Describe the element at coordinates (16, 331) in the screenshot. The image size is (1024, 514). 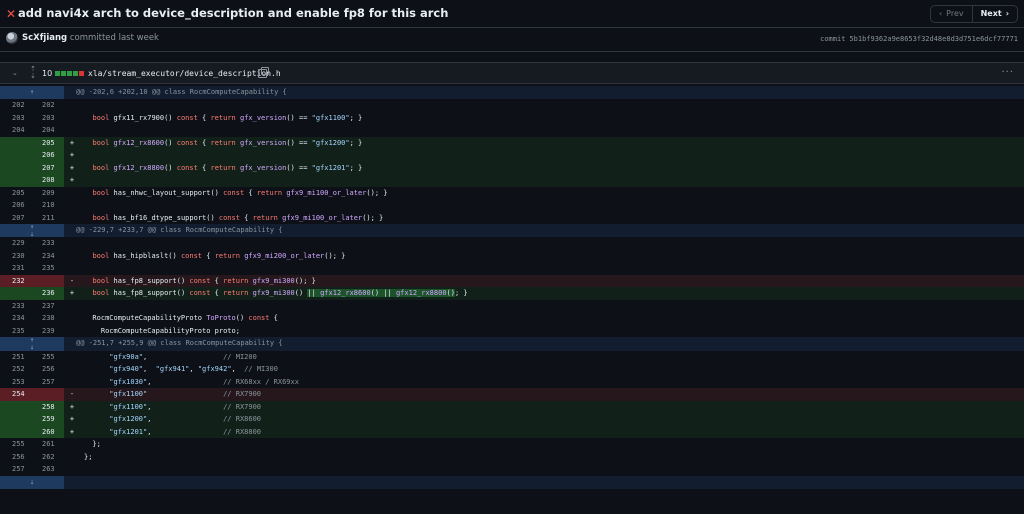
I see `old-line-number: 235` at that location.